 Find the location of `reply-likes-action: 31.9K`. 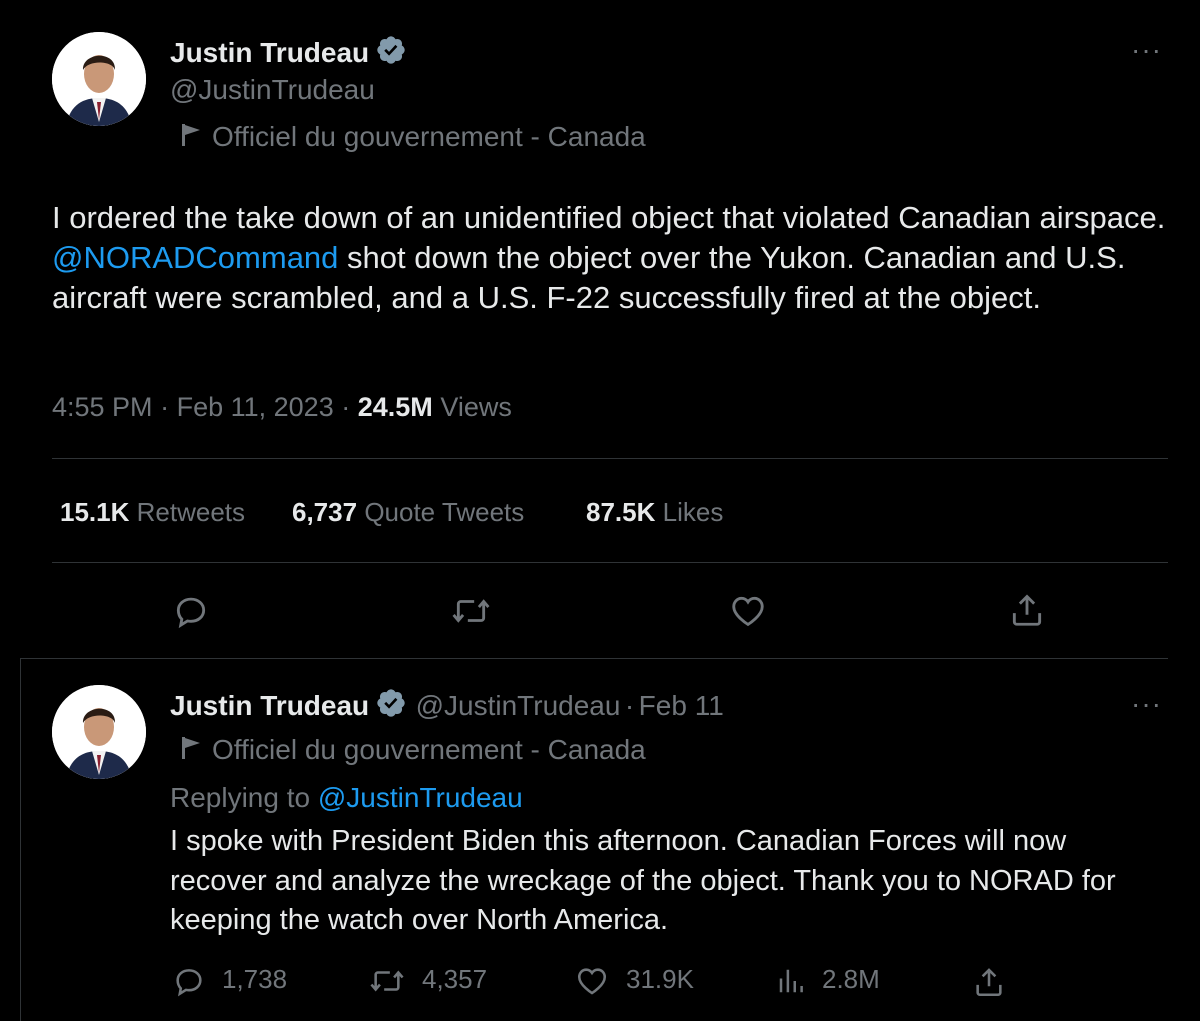

reply-likes-action: 31.9K is located at coordinates (634, 981).